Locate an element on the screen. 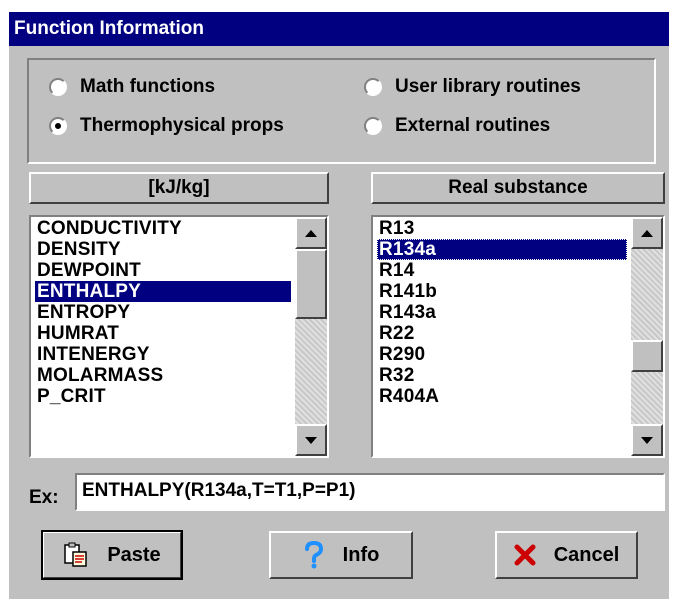 This screenshot has width=673, height=599. radio-label: Thermophysical props is located at coordinates (182, 125).